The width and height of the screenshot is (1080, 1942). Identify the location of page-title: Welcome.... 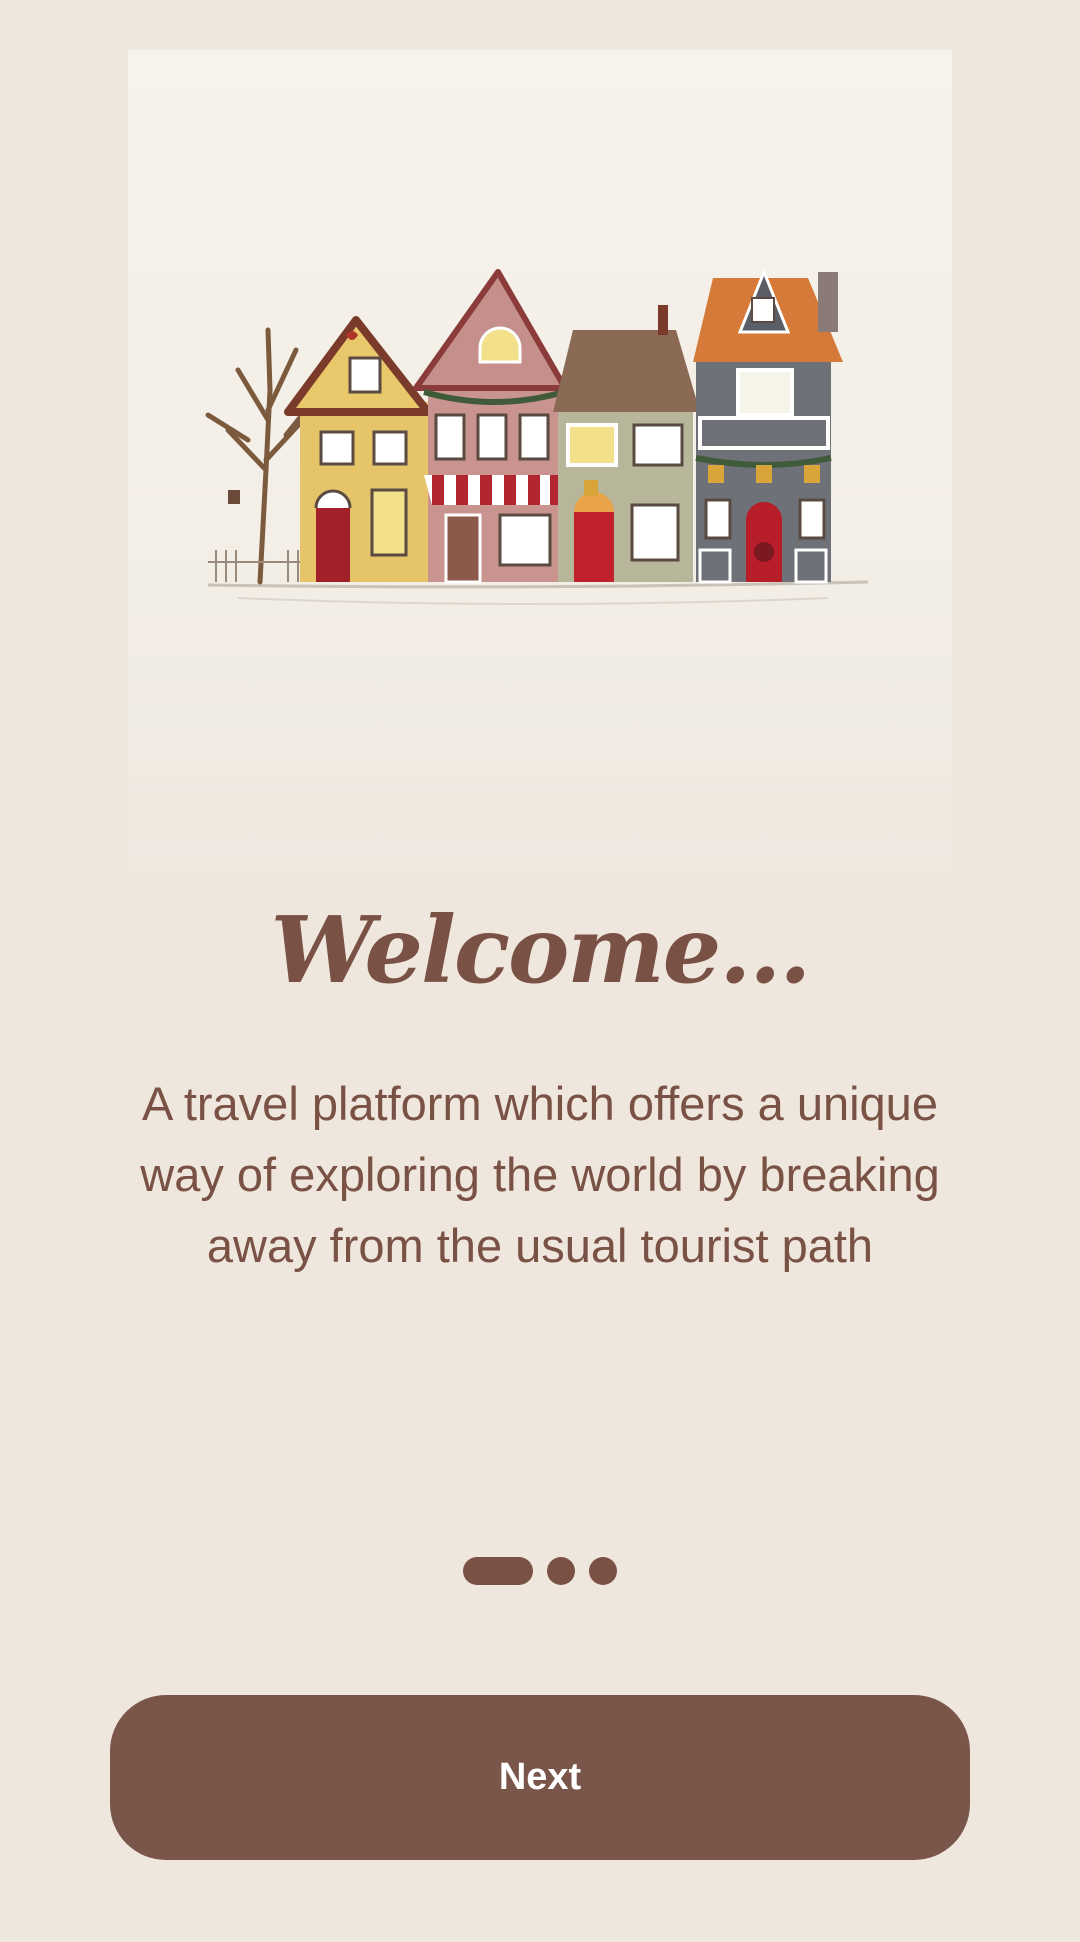
(541, 950).